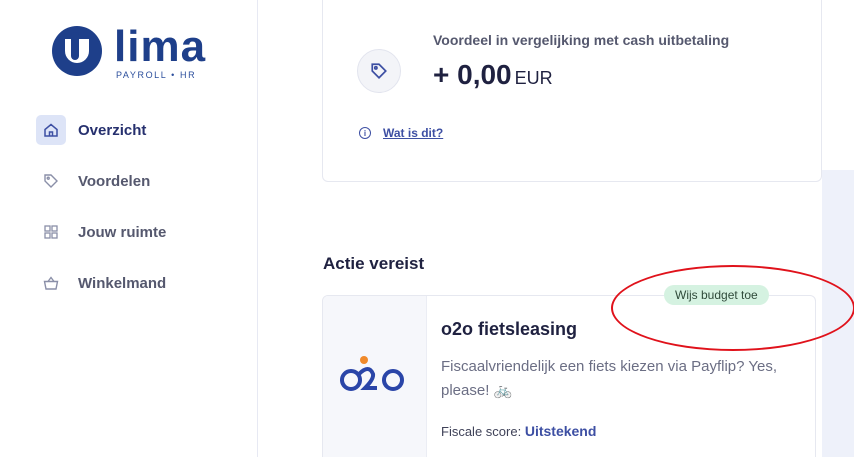 The height and width of the screenshot is (457, 854). I want to click on brand-logo: lima PAYROLL • HR, so click(132, 52).